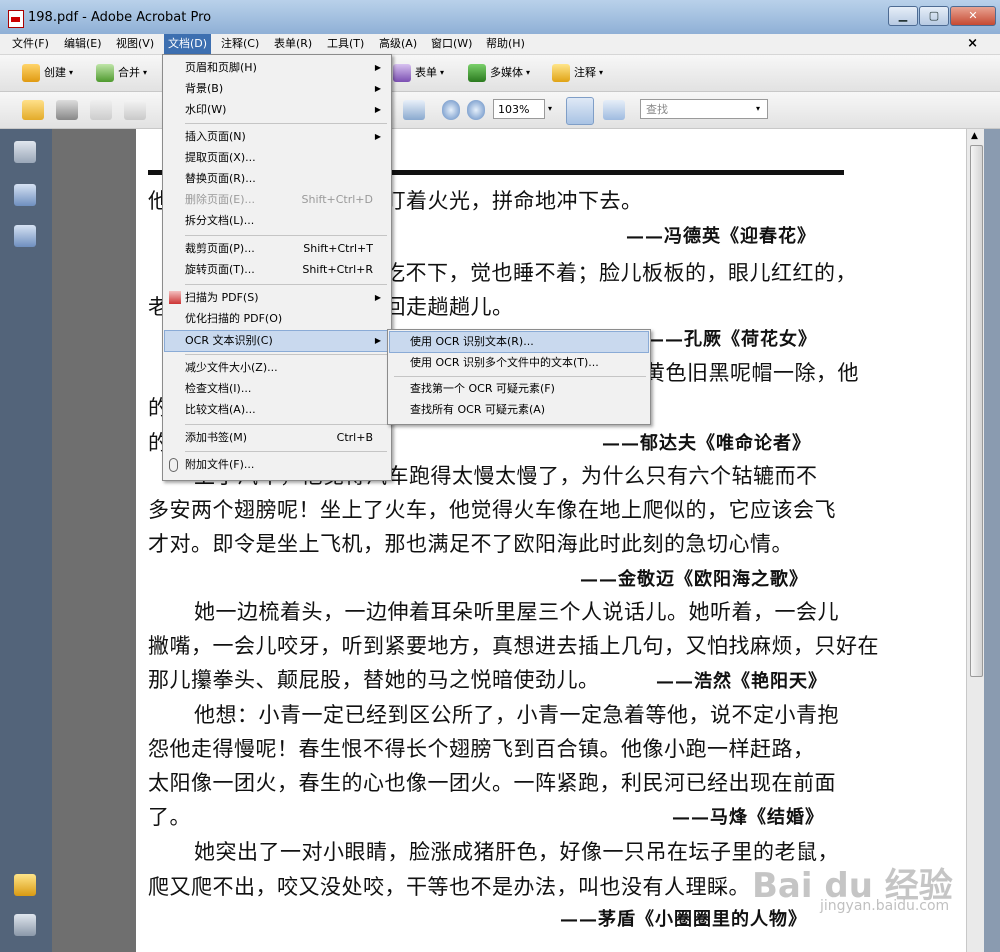 Image resolution: width=1000 pixels, height=952 pixels. I want to click on page-source: ——郁达夫《唯命论者》, so click(706, 443).